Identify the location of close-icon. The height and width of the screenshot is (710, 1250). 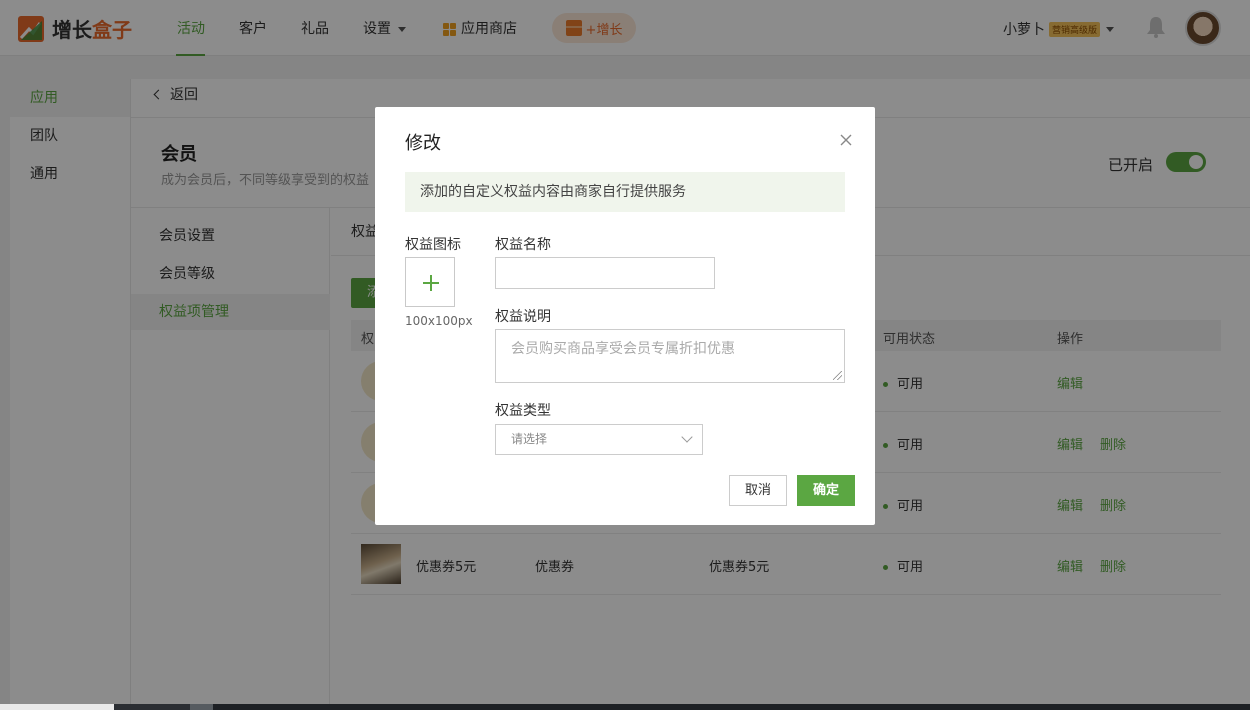
(846, 140).